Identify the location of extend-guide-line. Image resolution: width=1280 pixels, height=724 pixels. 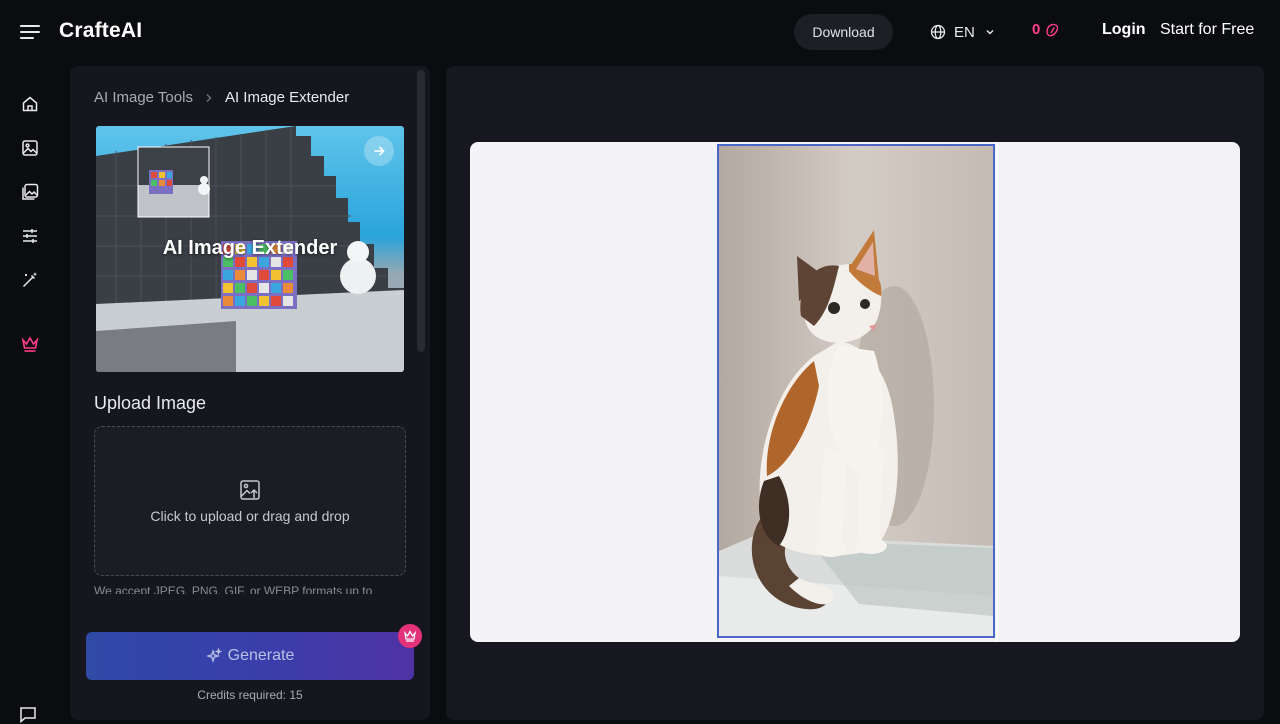
(997, 392).